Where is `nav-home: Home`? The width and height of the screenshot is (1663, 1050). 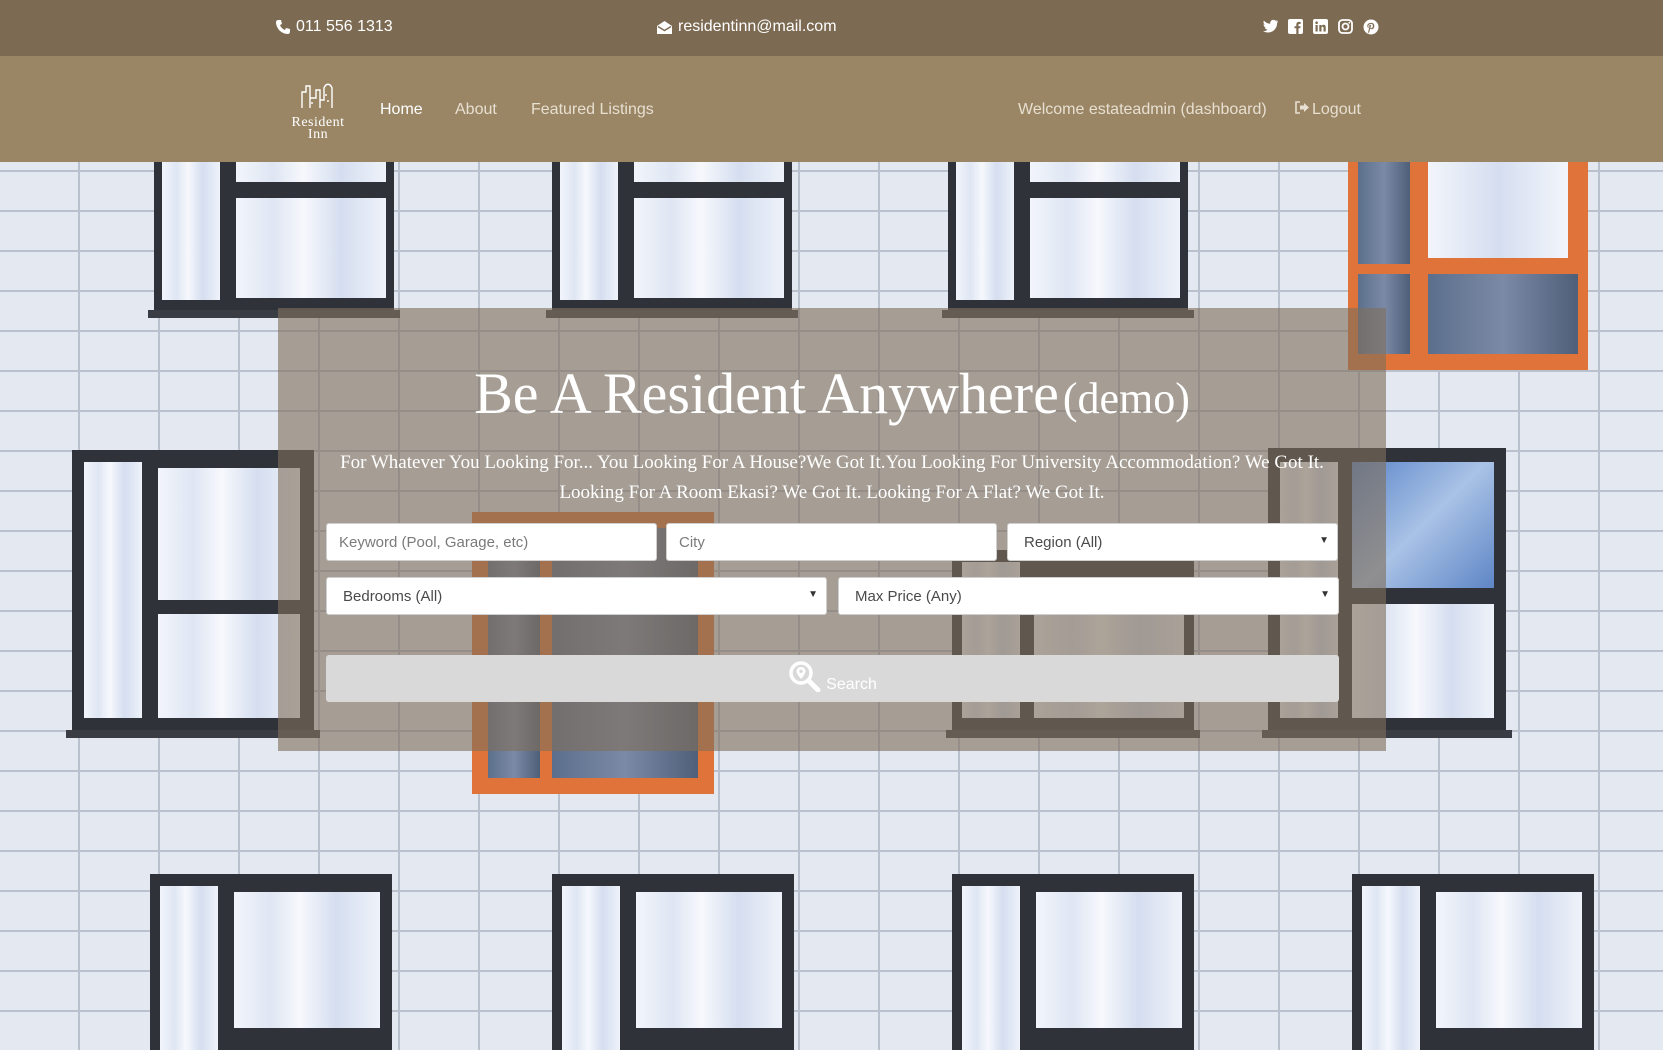 nav-home: Home is located at coordinates (401, 110).